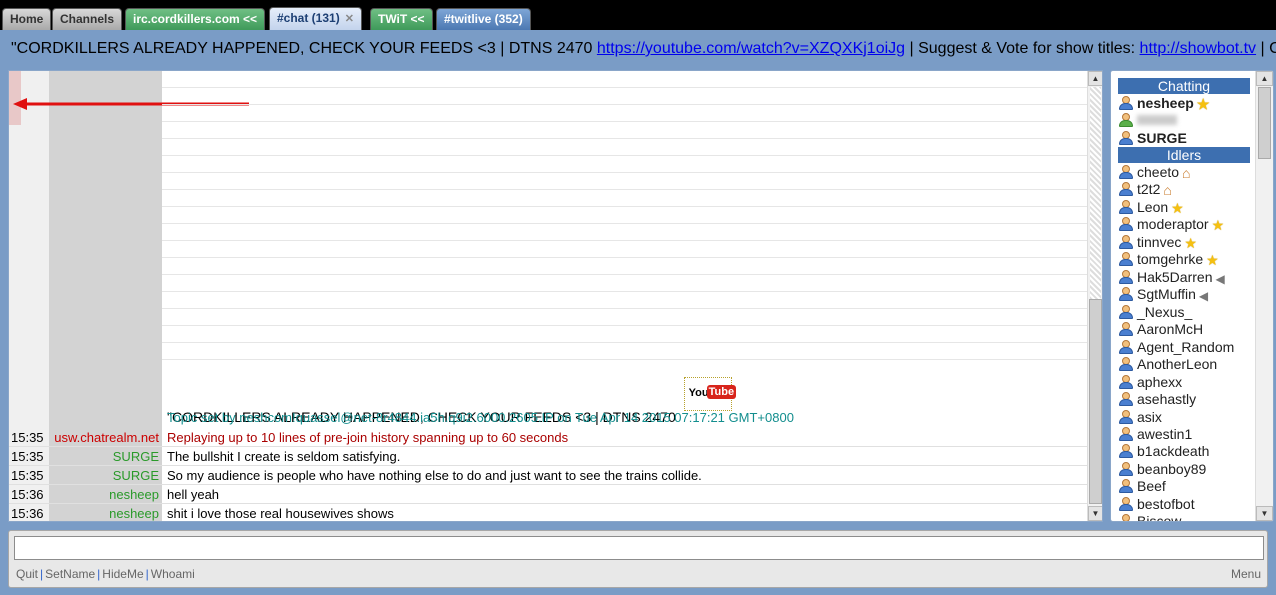 This screenshot has height=595, width=1276. I want to click on nicklist-item: Hak5Darren ◀, so click(1172, 277).